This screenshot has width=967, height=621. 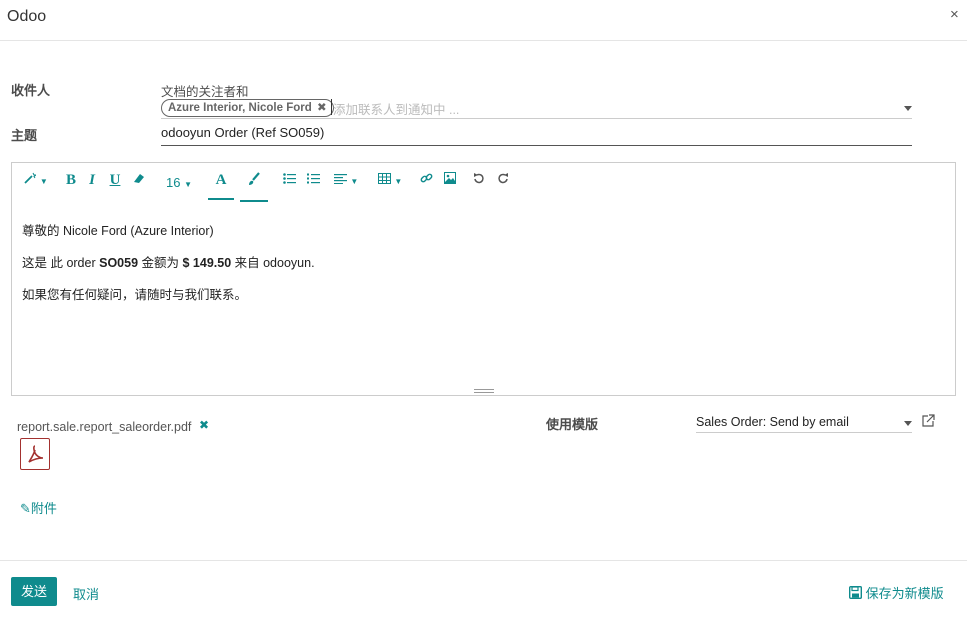 I want to click on image-icon, so click(x=450, y=179).